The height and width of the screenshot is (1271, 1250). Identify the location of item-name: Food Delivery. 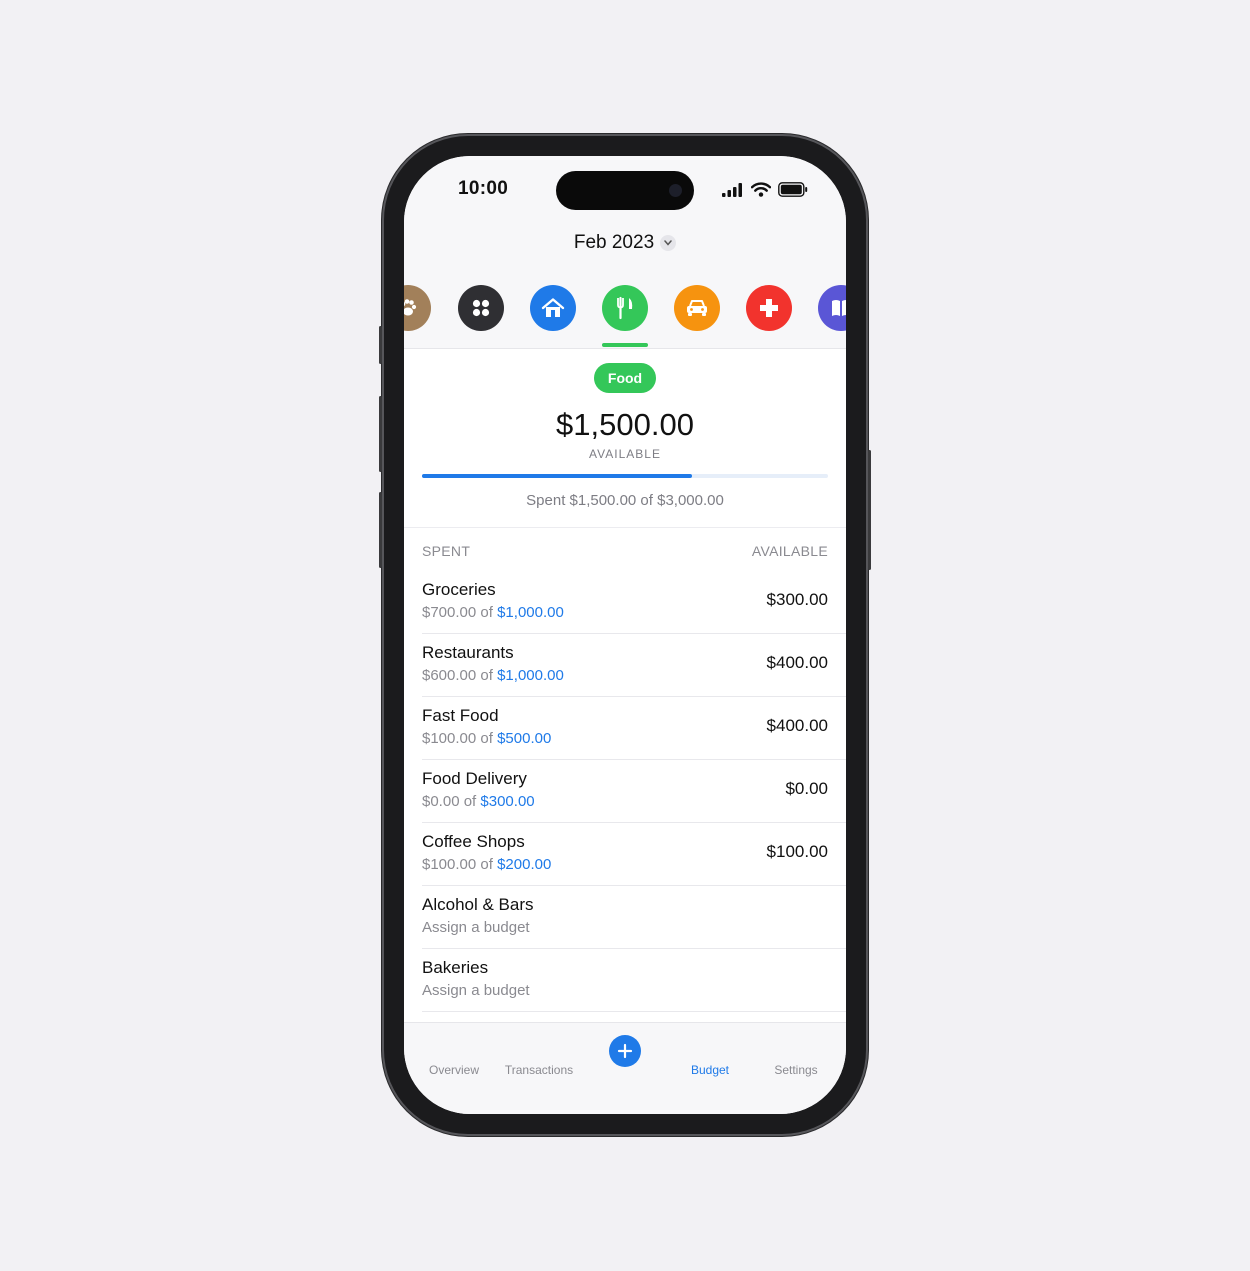
(474, 778).